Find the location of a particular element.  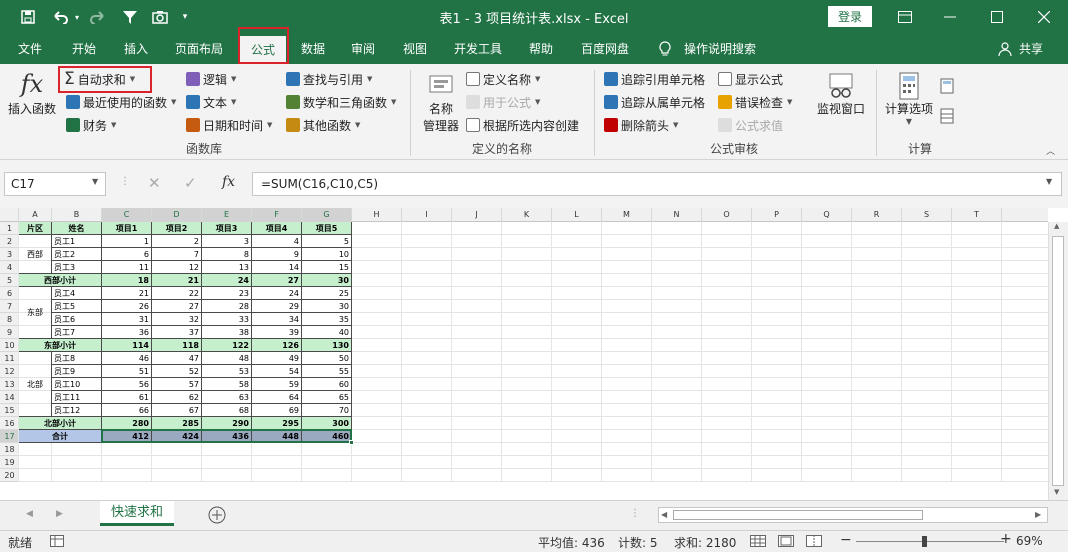

value-cell: 8 is located at coordinates (227, 254).